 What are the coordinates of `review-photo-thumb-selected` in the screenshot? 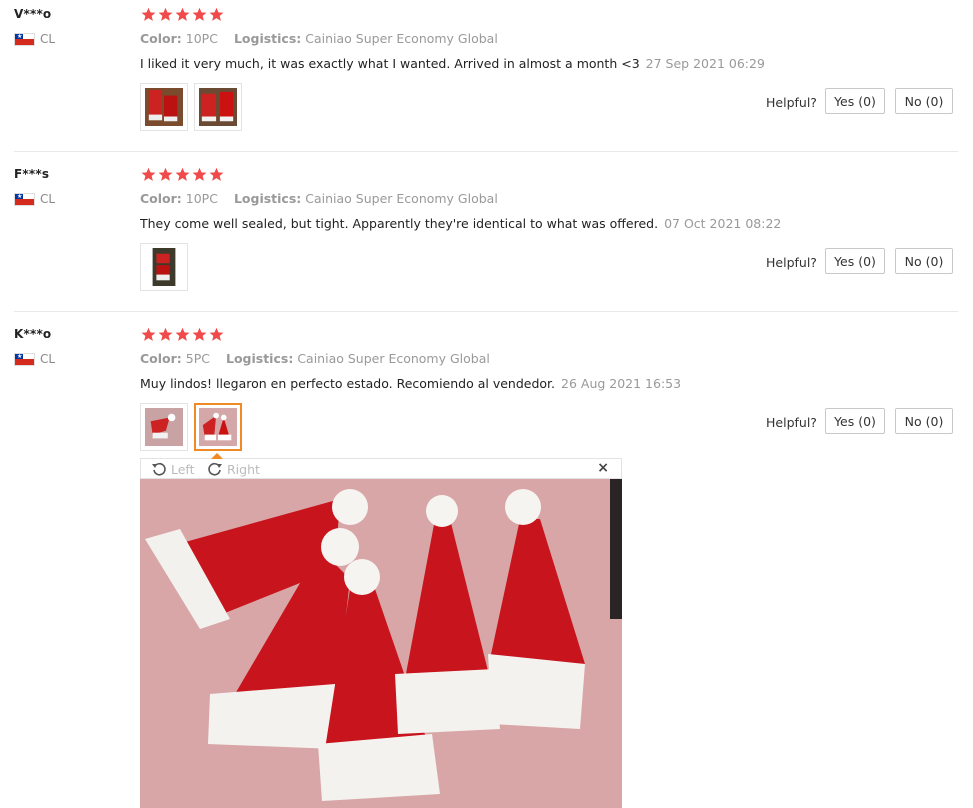 It's located at (218, 427).